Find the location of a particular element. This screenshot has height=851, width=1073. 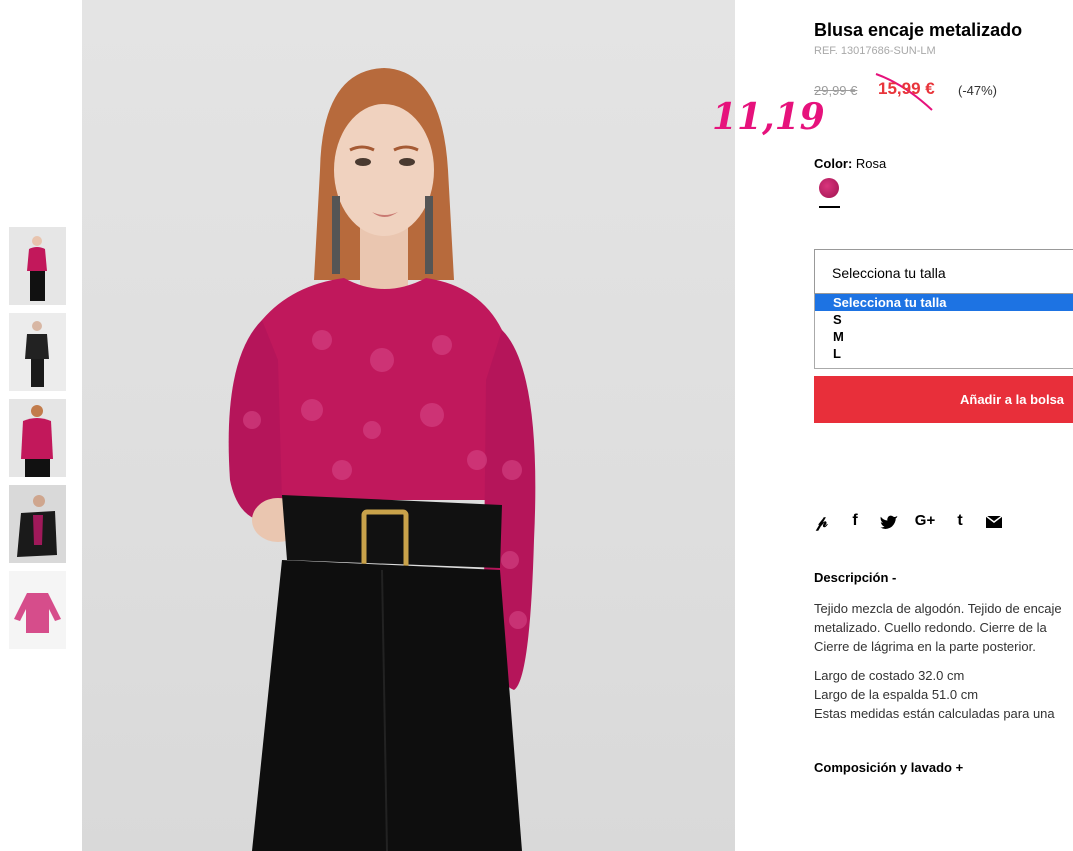

facebook-icon: f is located at coordinates (855, 522).